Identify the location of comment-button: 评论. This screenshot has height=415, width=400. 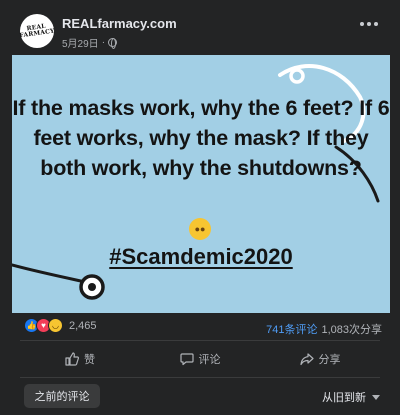
(200, 359).